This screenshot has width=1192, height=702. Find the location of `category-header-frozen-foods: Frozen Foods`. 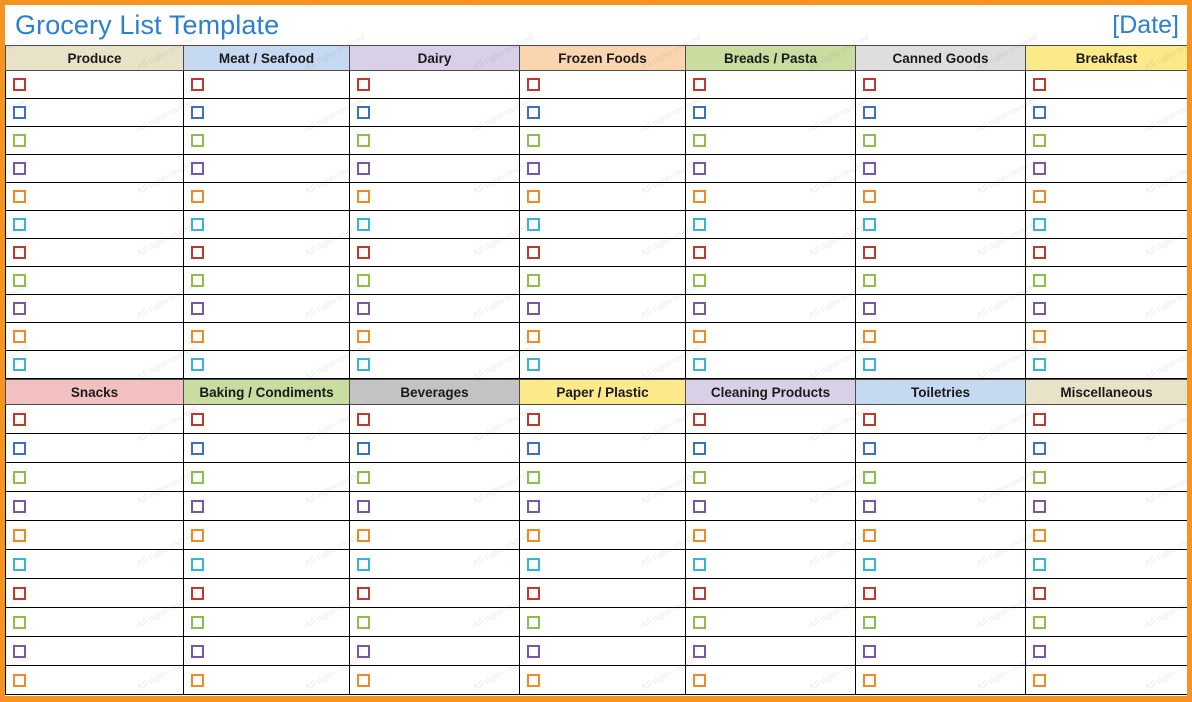

category-header-frozen-foods: Frozen Foods is located at coordinates (602, 58).